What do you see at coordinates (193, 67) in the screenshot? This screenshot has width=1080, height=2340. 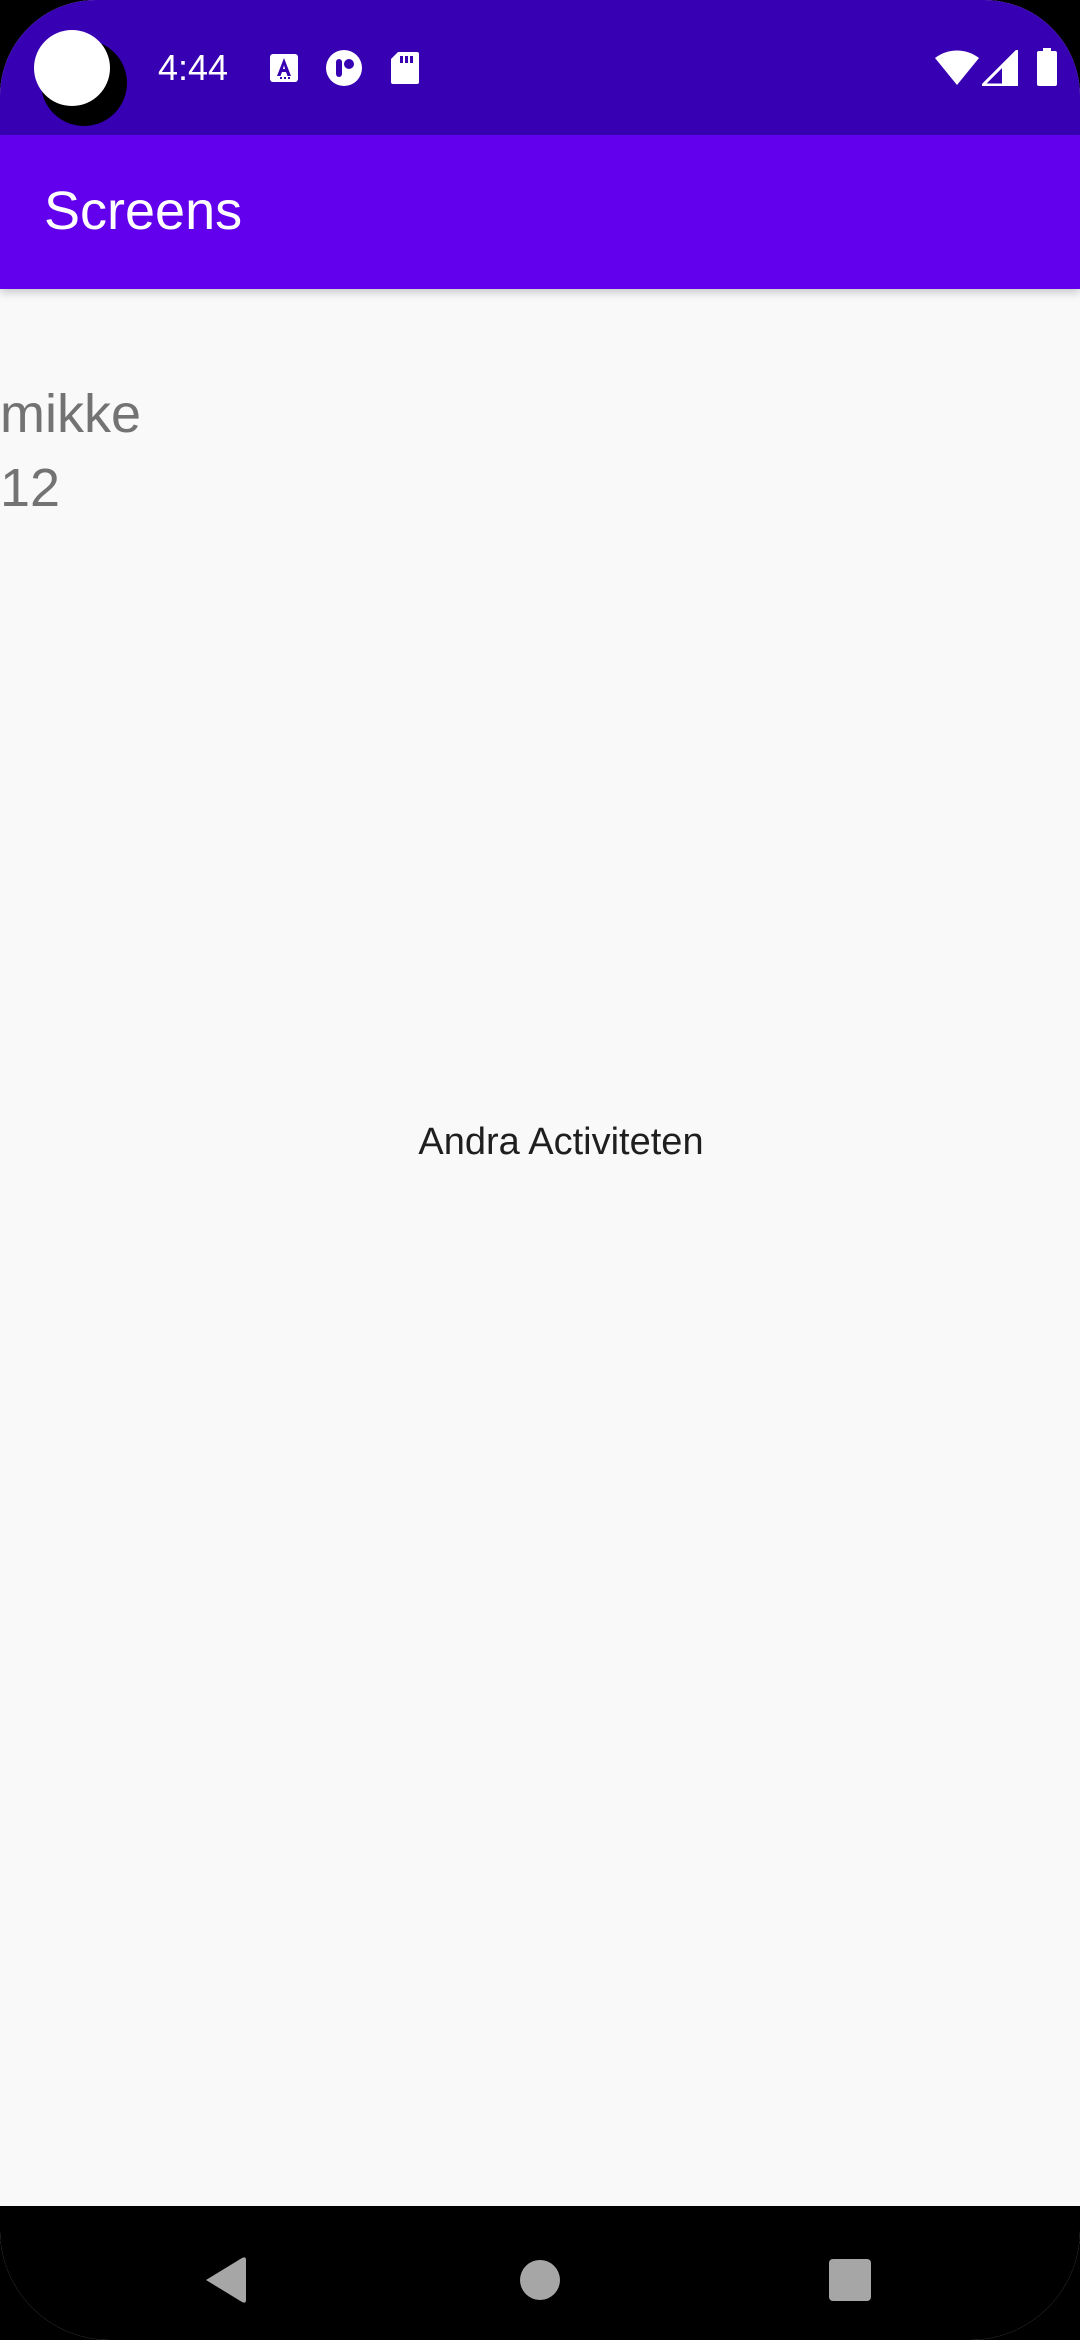 I see `status-time: 4:44` at bounding box center [193, 67].